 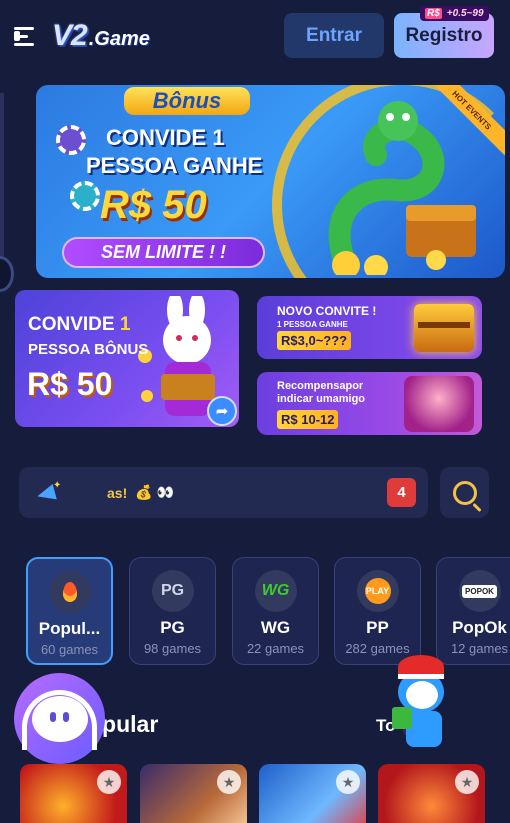 I want to click on provider-name: PP, so click(x=377, y=627).